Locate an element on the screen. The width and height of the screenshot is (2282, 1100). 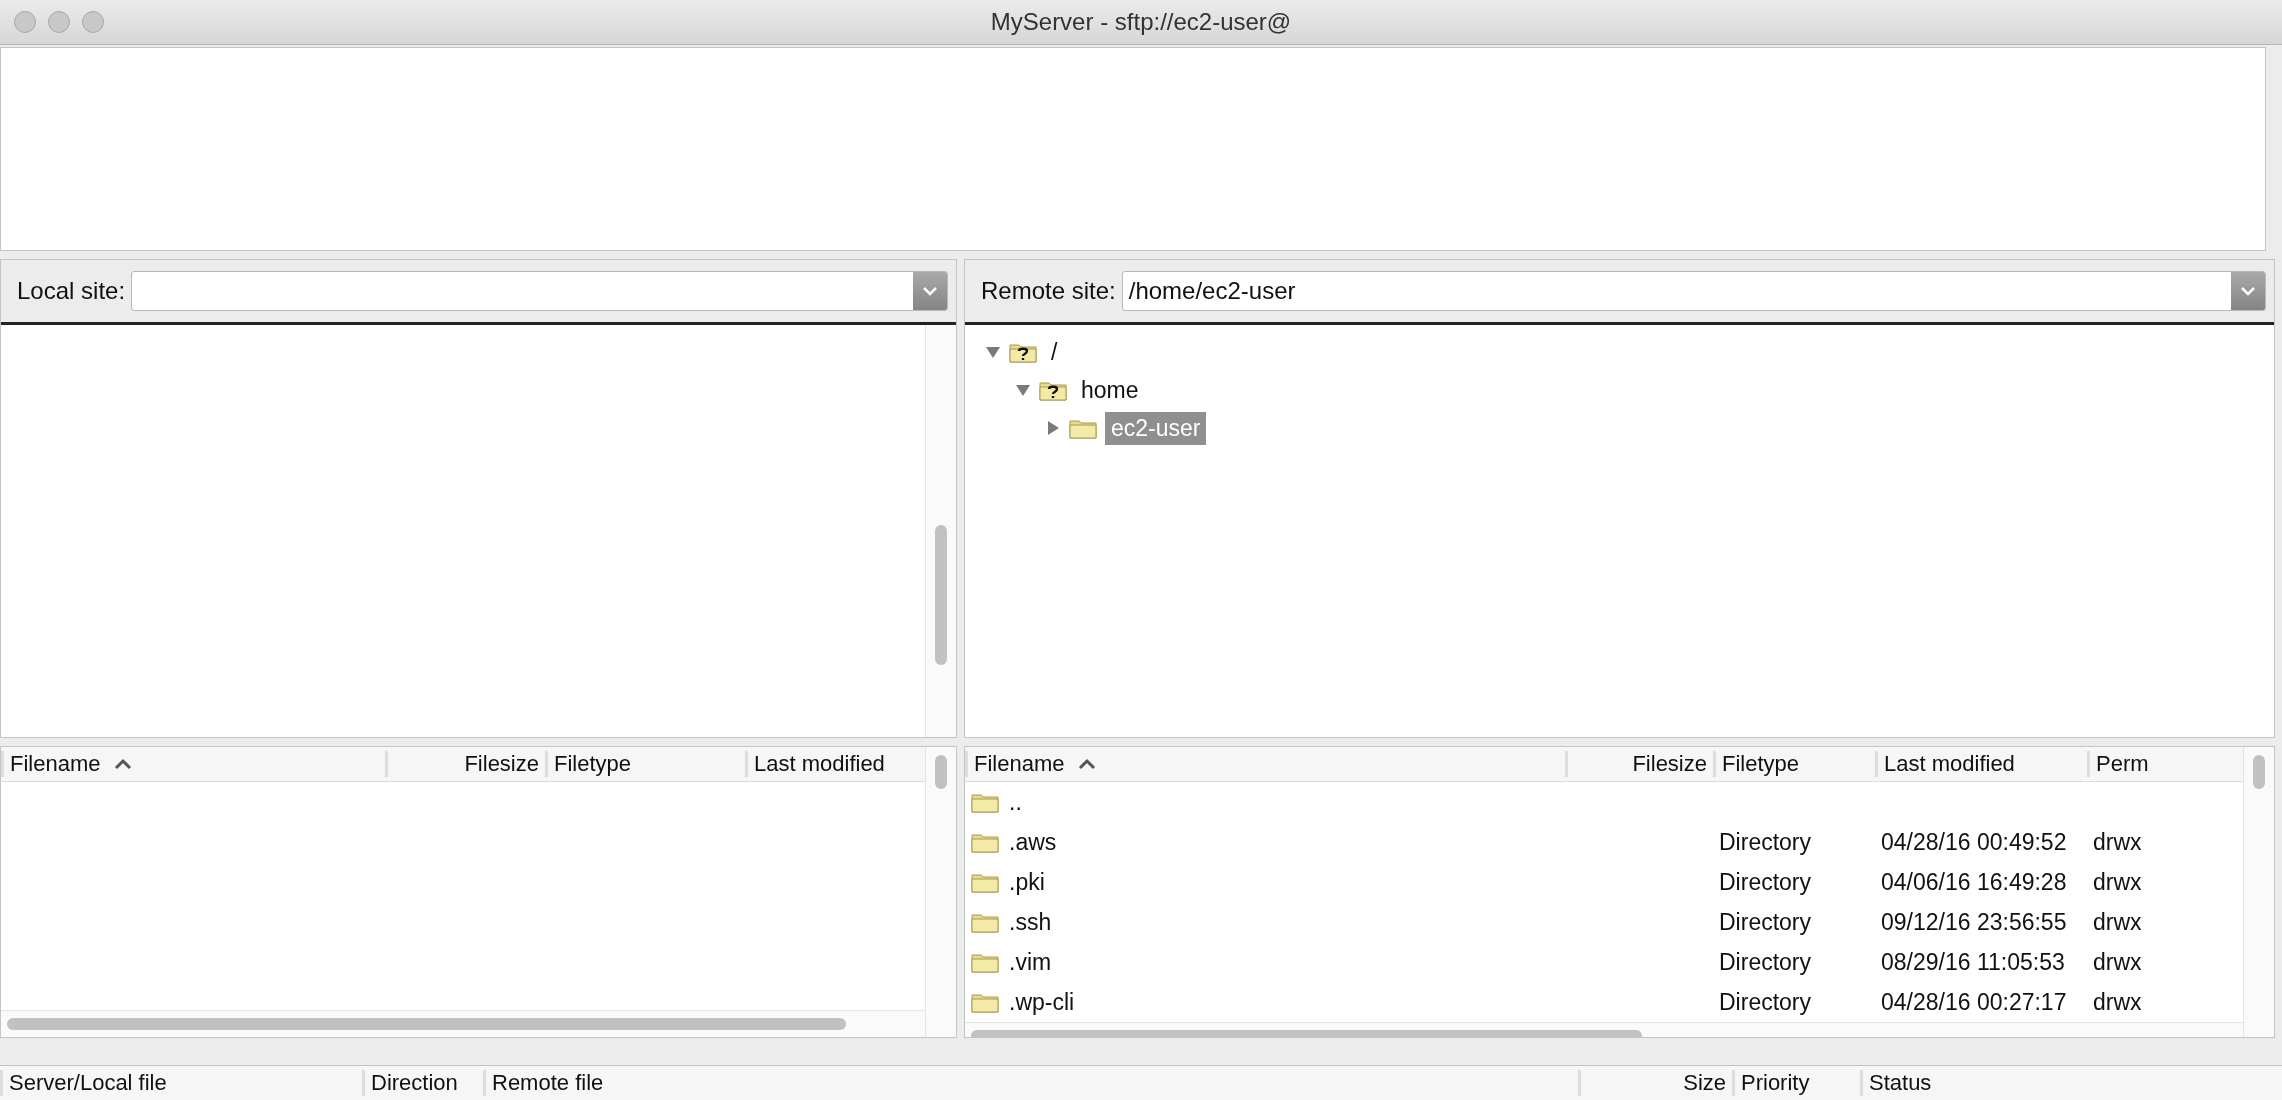
column-header: Last modified is located at coordinates (1981, 764).